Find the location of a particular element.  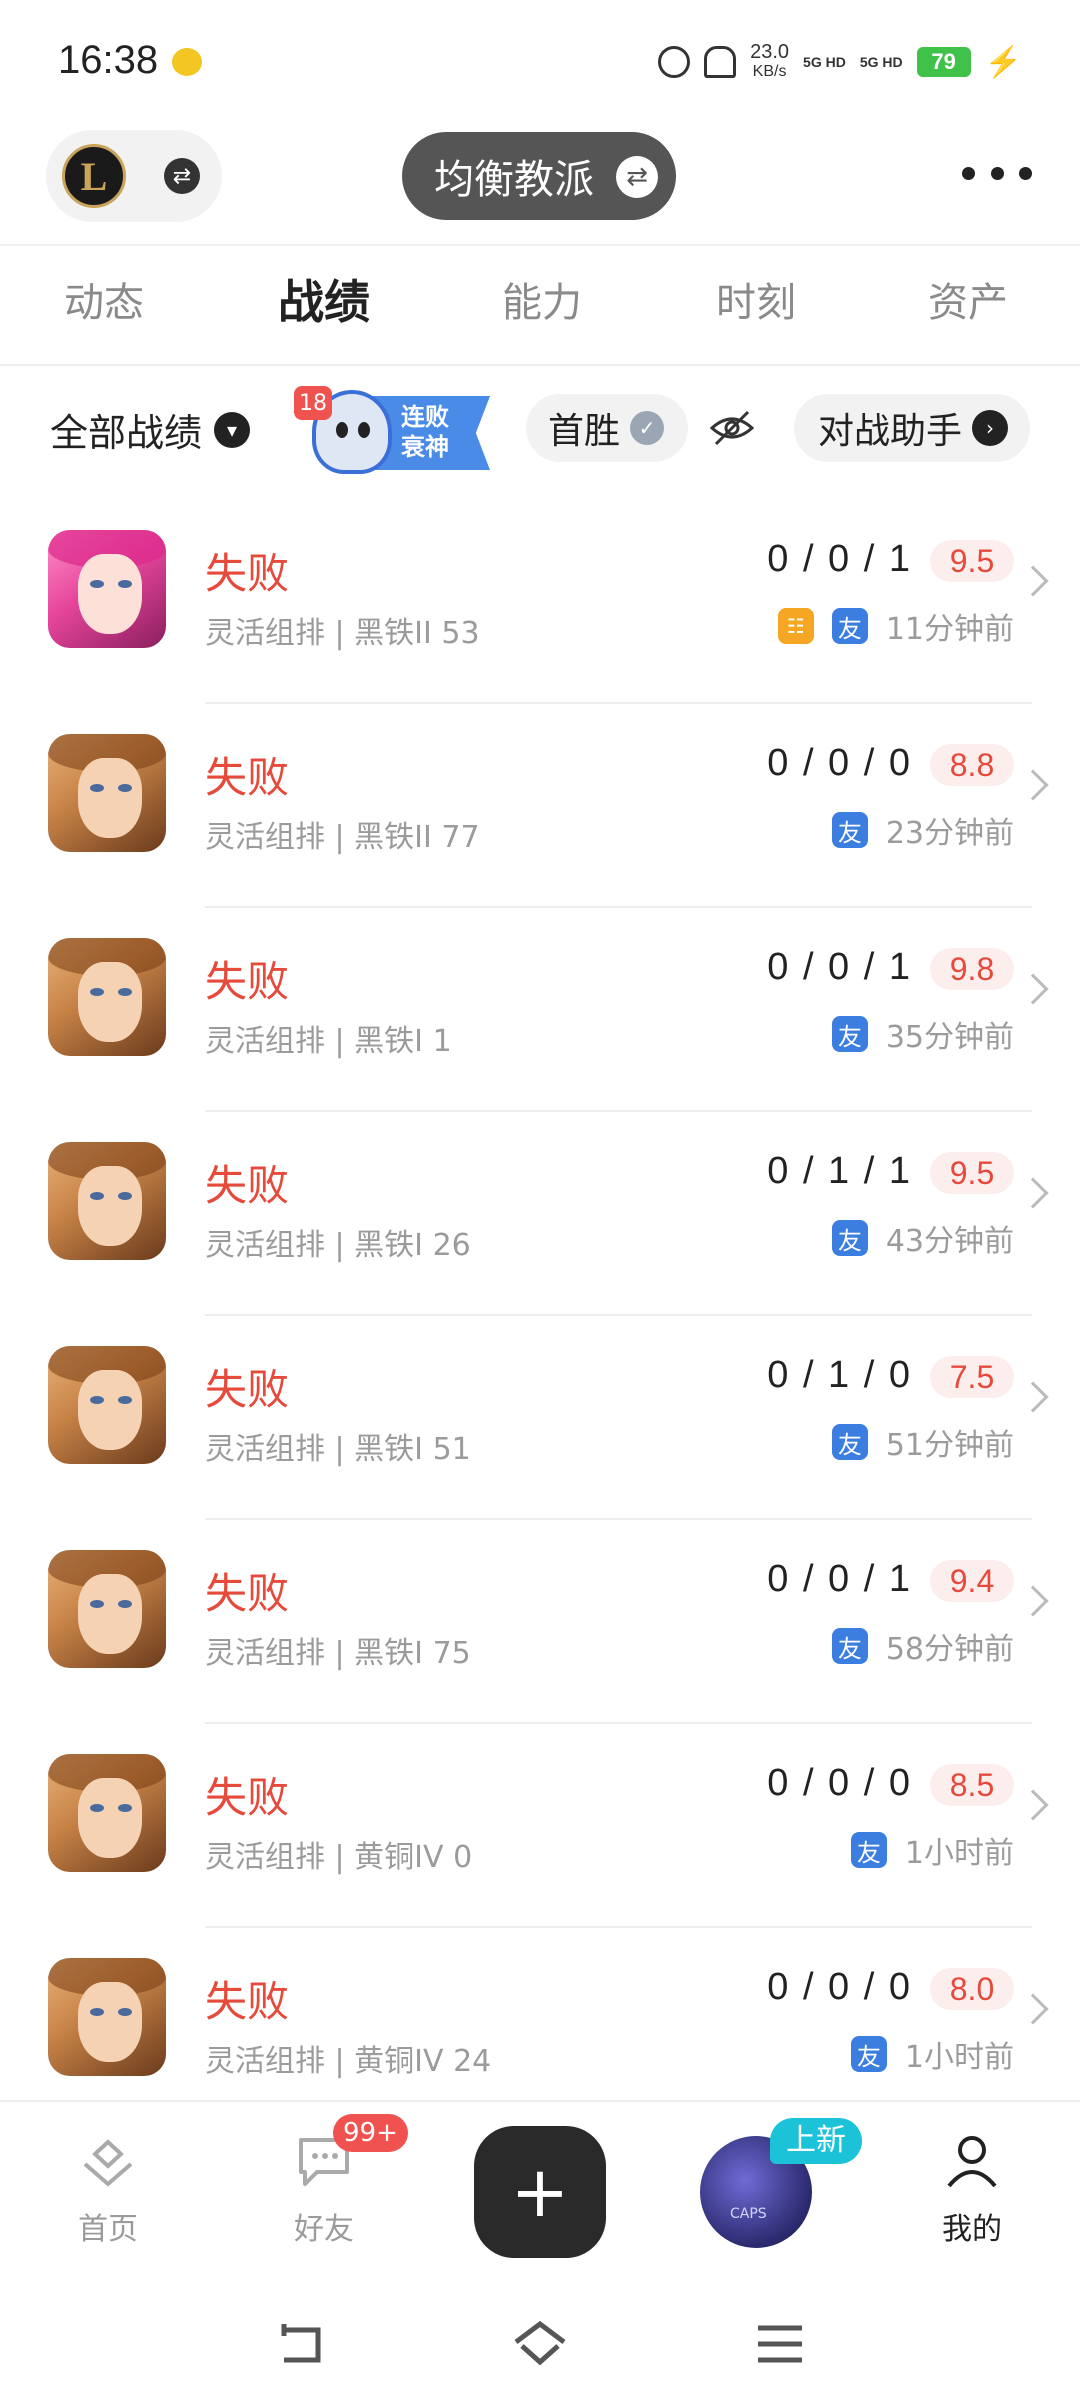

tab-records: 战绩 is located at coordinates (324, 299).